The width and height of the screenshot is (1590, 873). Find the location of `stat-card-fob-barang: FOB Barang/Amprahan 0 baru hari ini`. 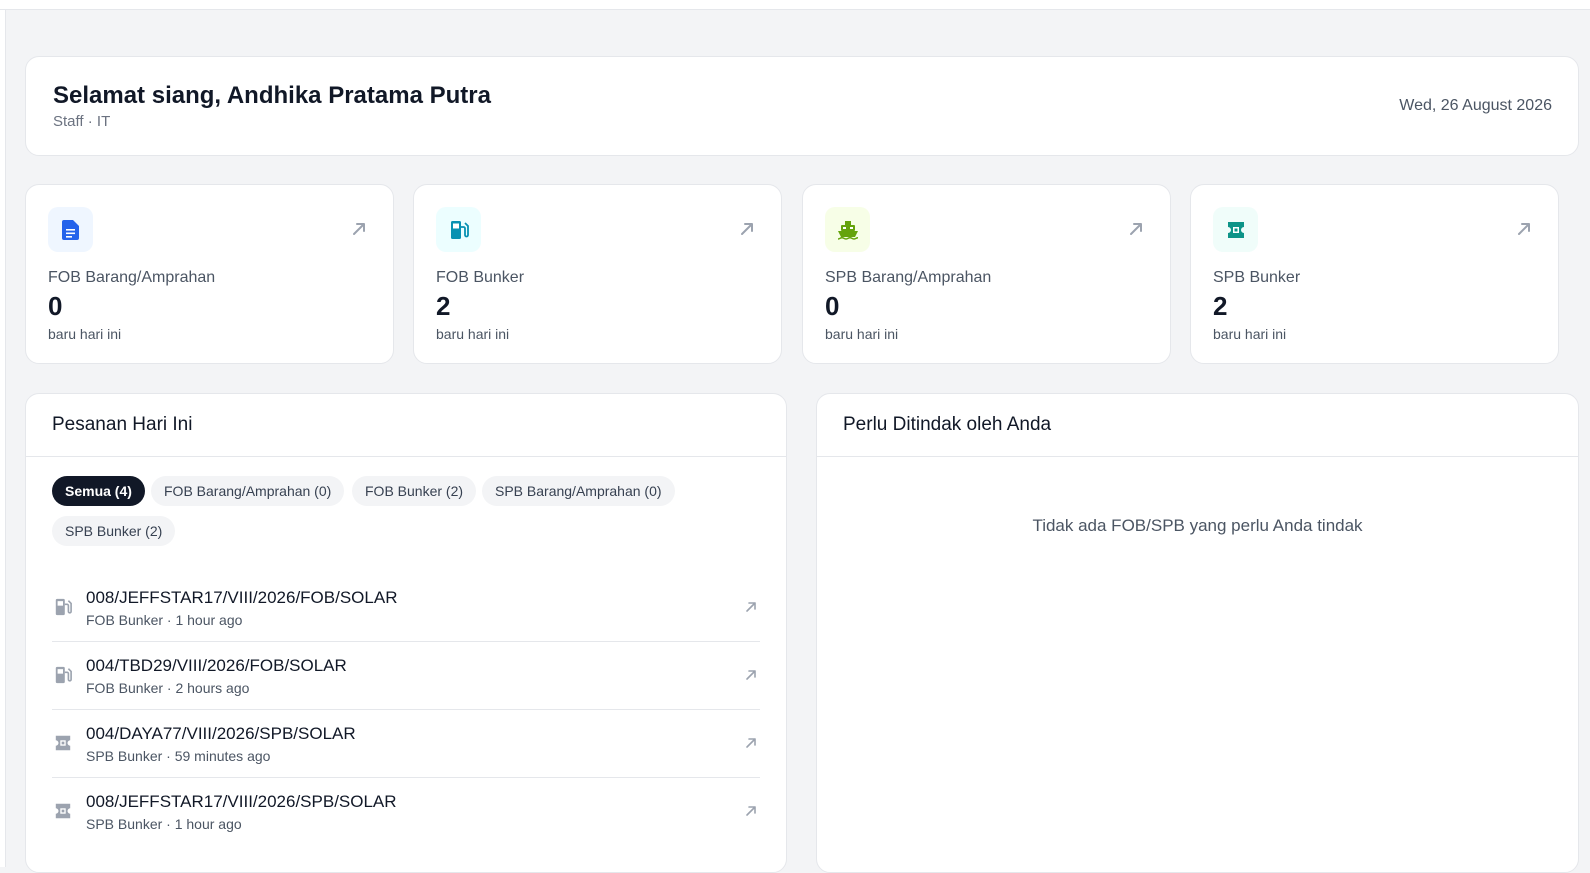

stat-card-fob-barang: FOB Barang/Amprahan 0 baru hari ini is located at coordinates (209, 274).